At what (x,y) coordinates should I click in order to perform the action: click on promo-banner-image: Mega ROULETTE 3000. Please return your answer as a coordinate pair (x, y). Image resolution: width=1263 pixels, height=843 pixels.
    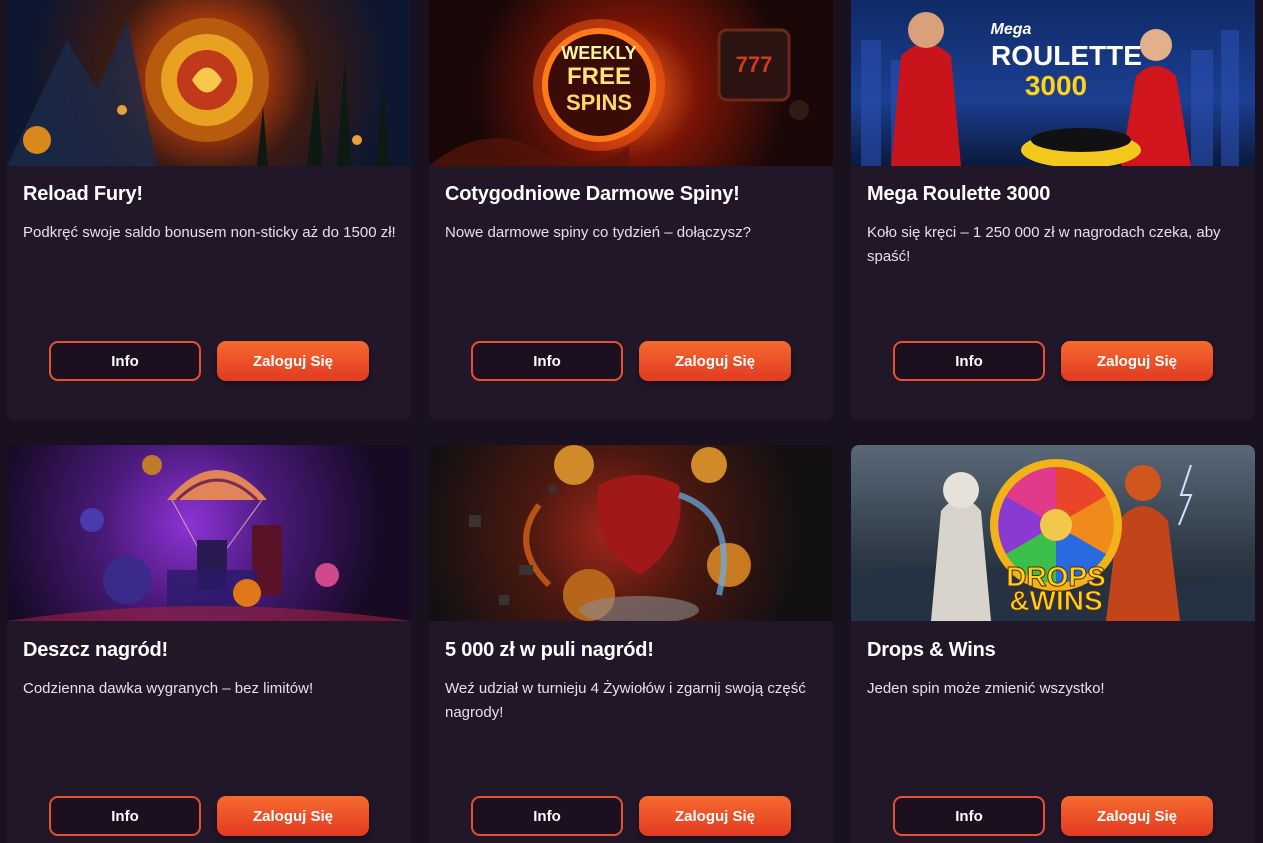
    Looking at the image, I should click on (1053, 83).